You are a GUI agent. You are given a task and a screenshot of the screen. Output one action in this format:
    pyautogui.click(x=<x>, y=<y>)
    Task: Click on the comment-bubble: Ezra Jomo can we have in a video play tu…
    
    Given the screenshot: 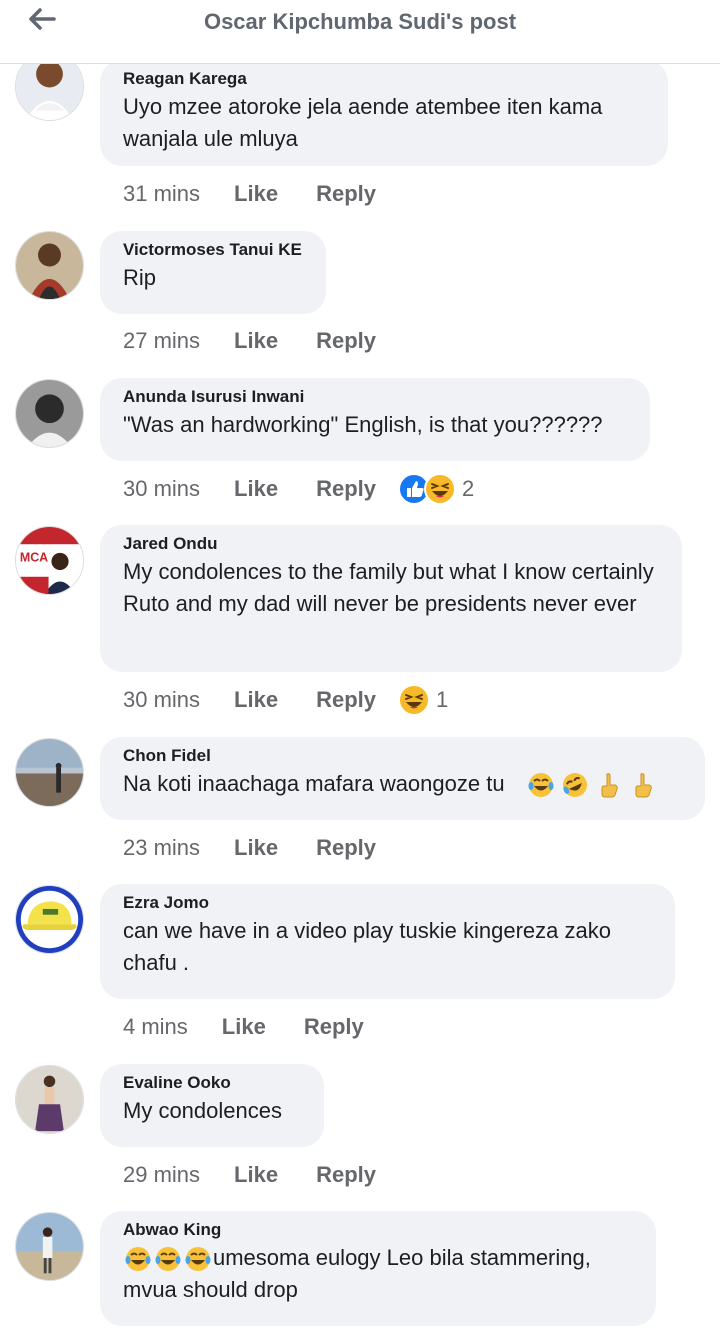 What is the action you would take?
    pyautogui.click(x=387, y=941)
    